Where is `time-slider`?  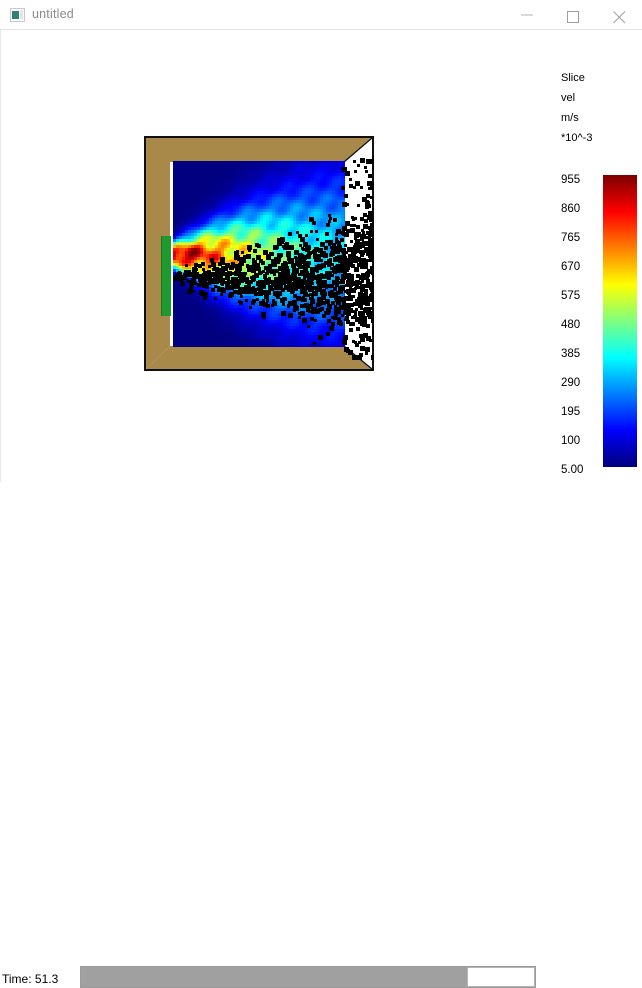 time-slider is located at coordinates (308, 977).